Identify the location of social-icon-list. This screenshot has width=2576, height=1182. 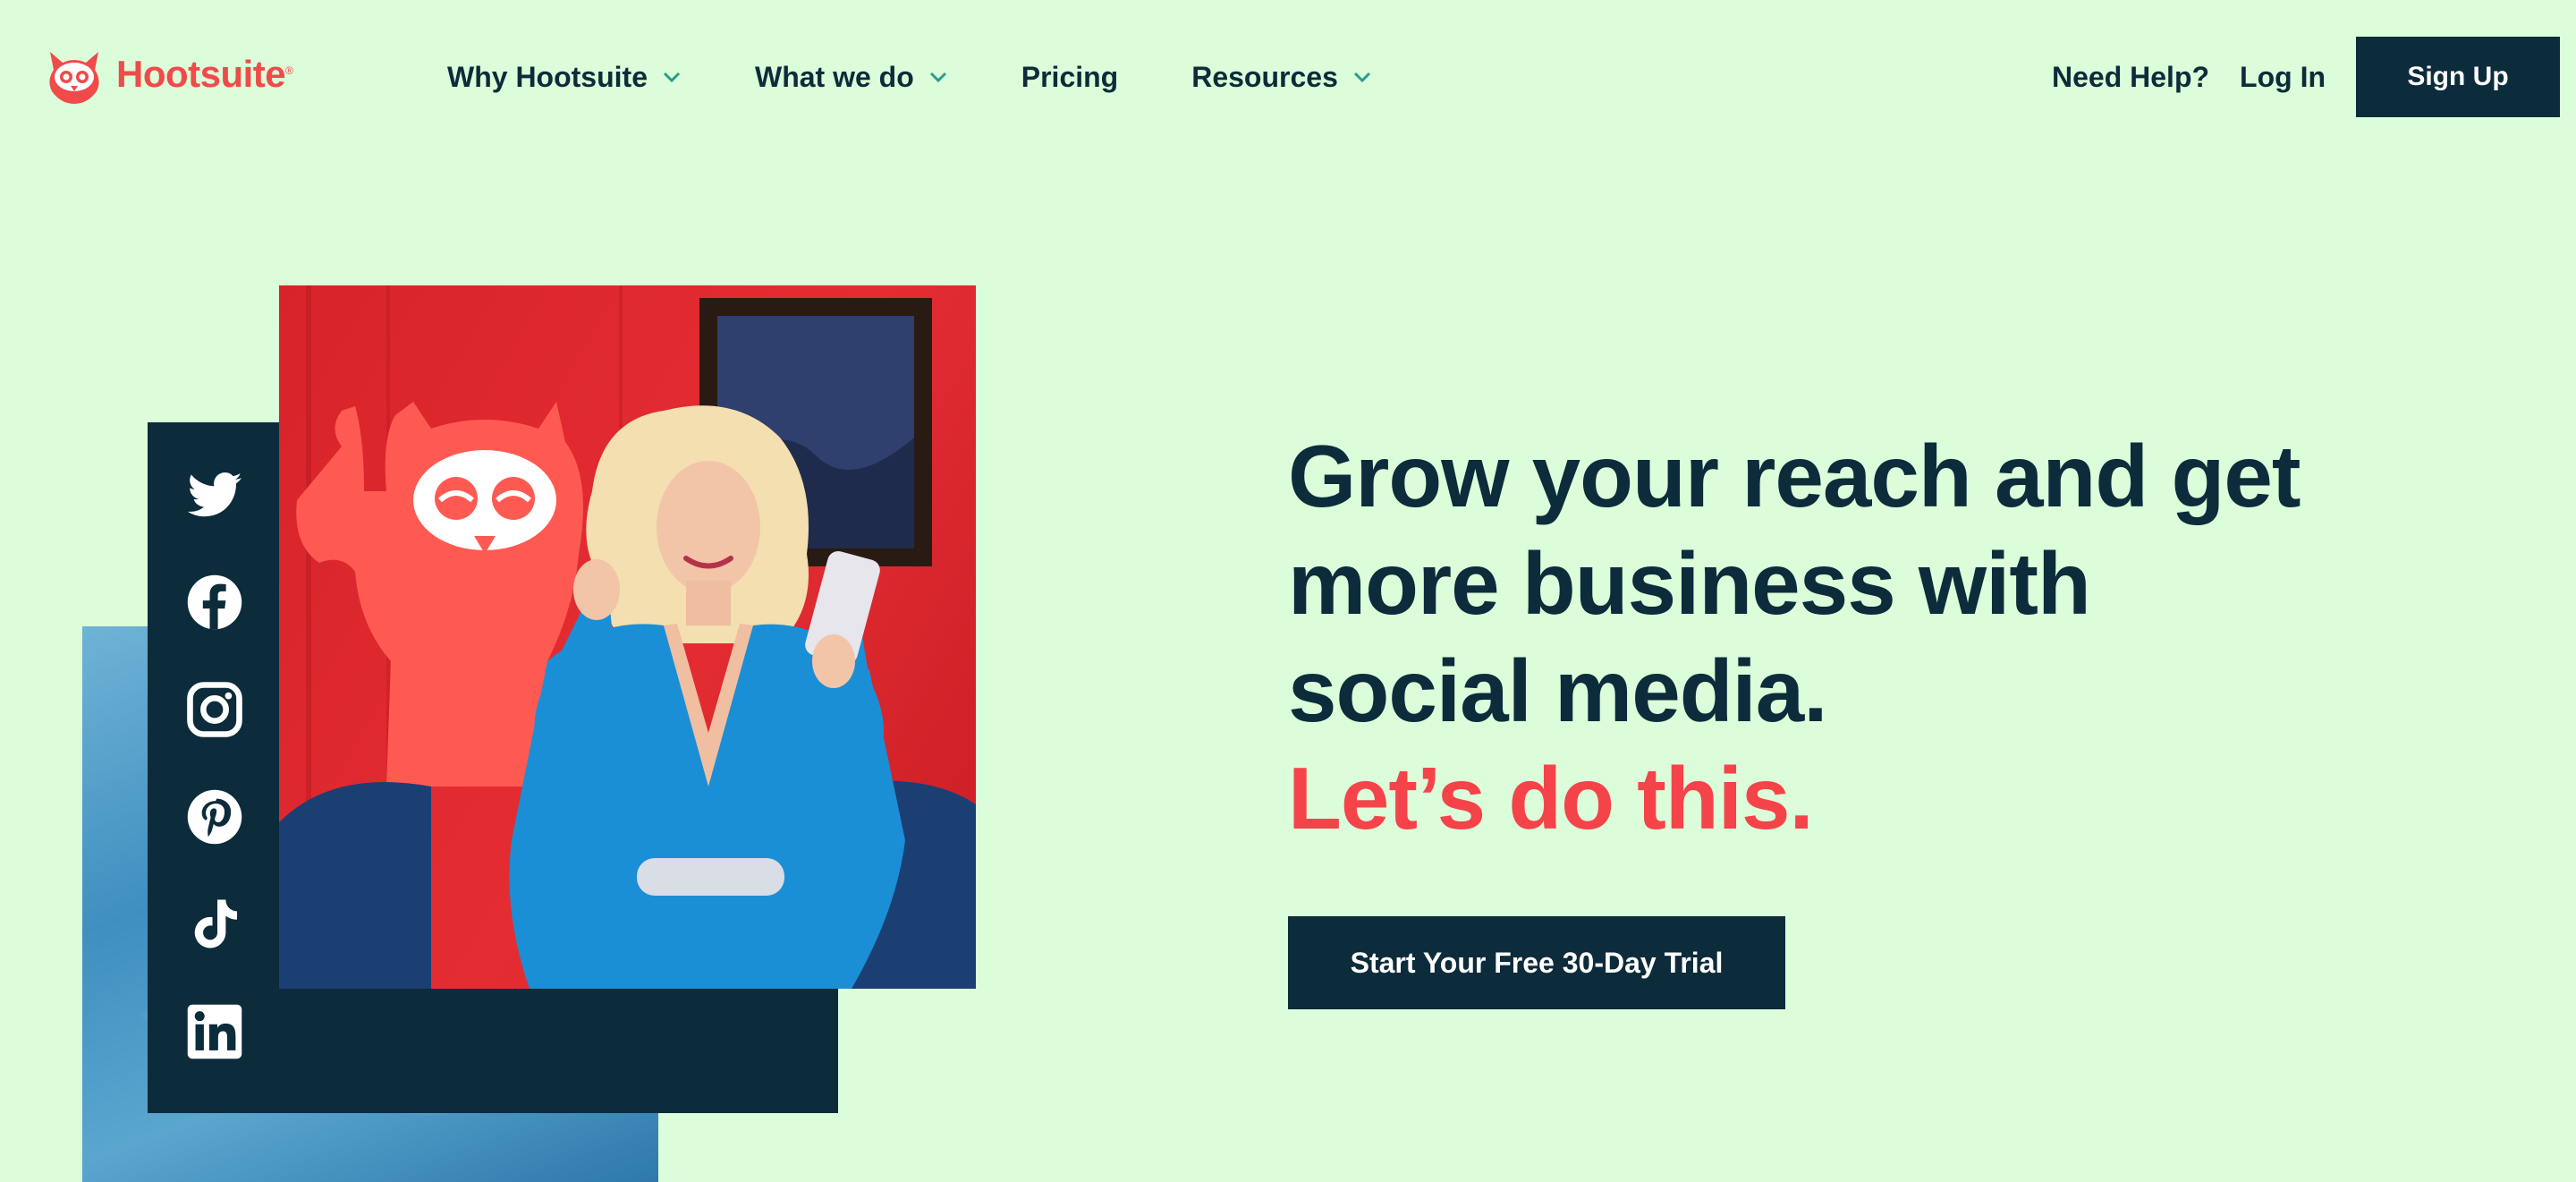
(214, 787).